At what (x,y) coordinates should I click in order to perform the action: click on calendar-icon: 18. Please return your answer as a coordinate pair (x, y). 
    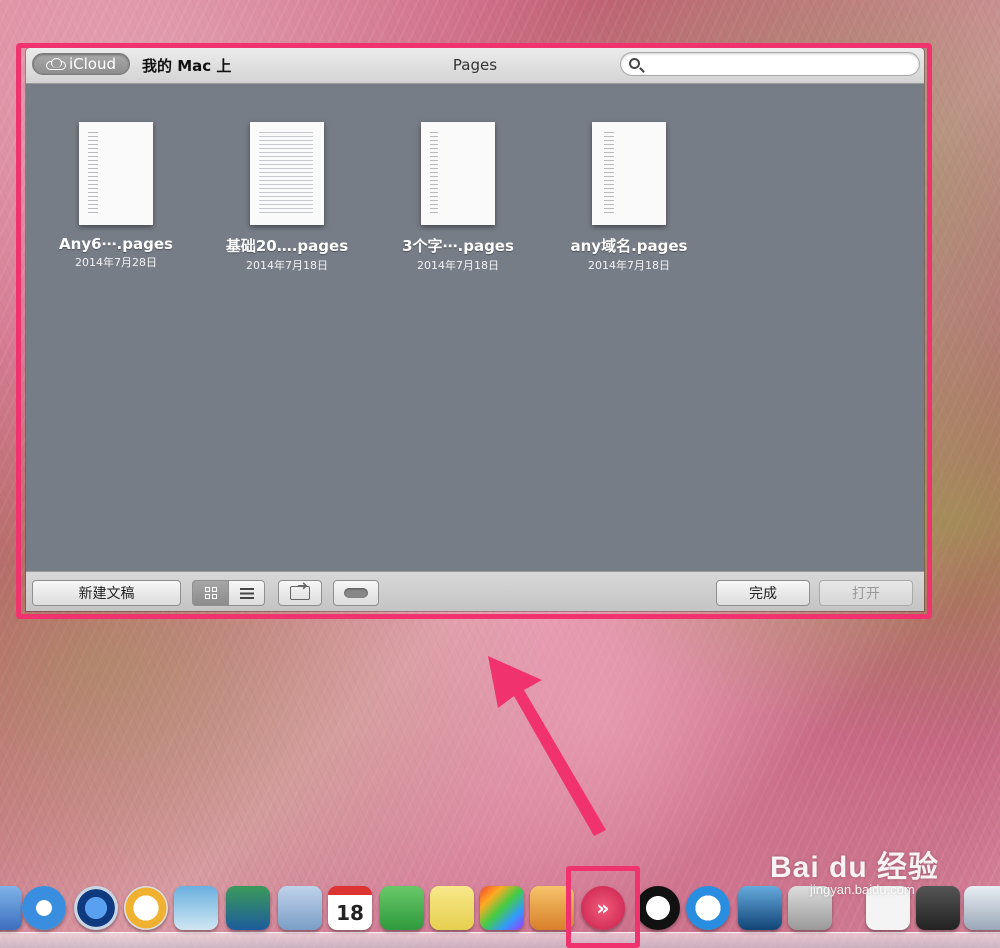
    Looking at the image, I should click on (350, 908).